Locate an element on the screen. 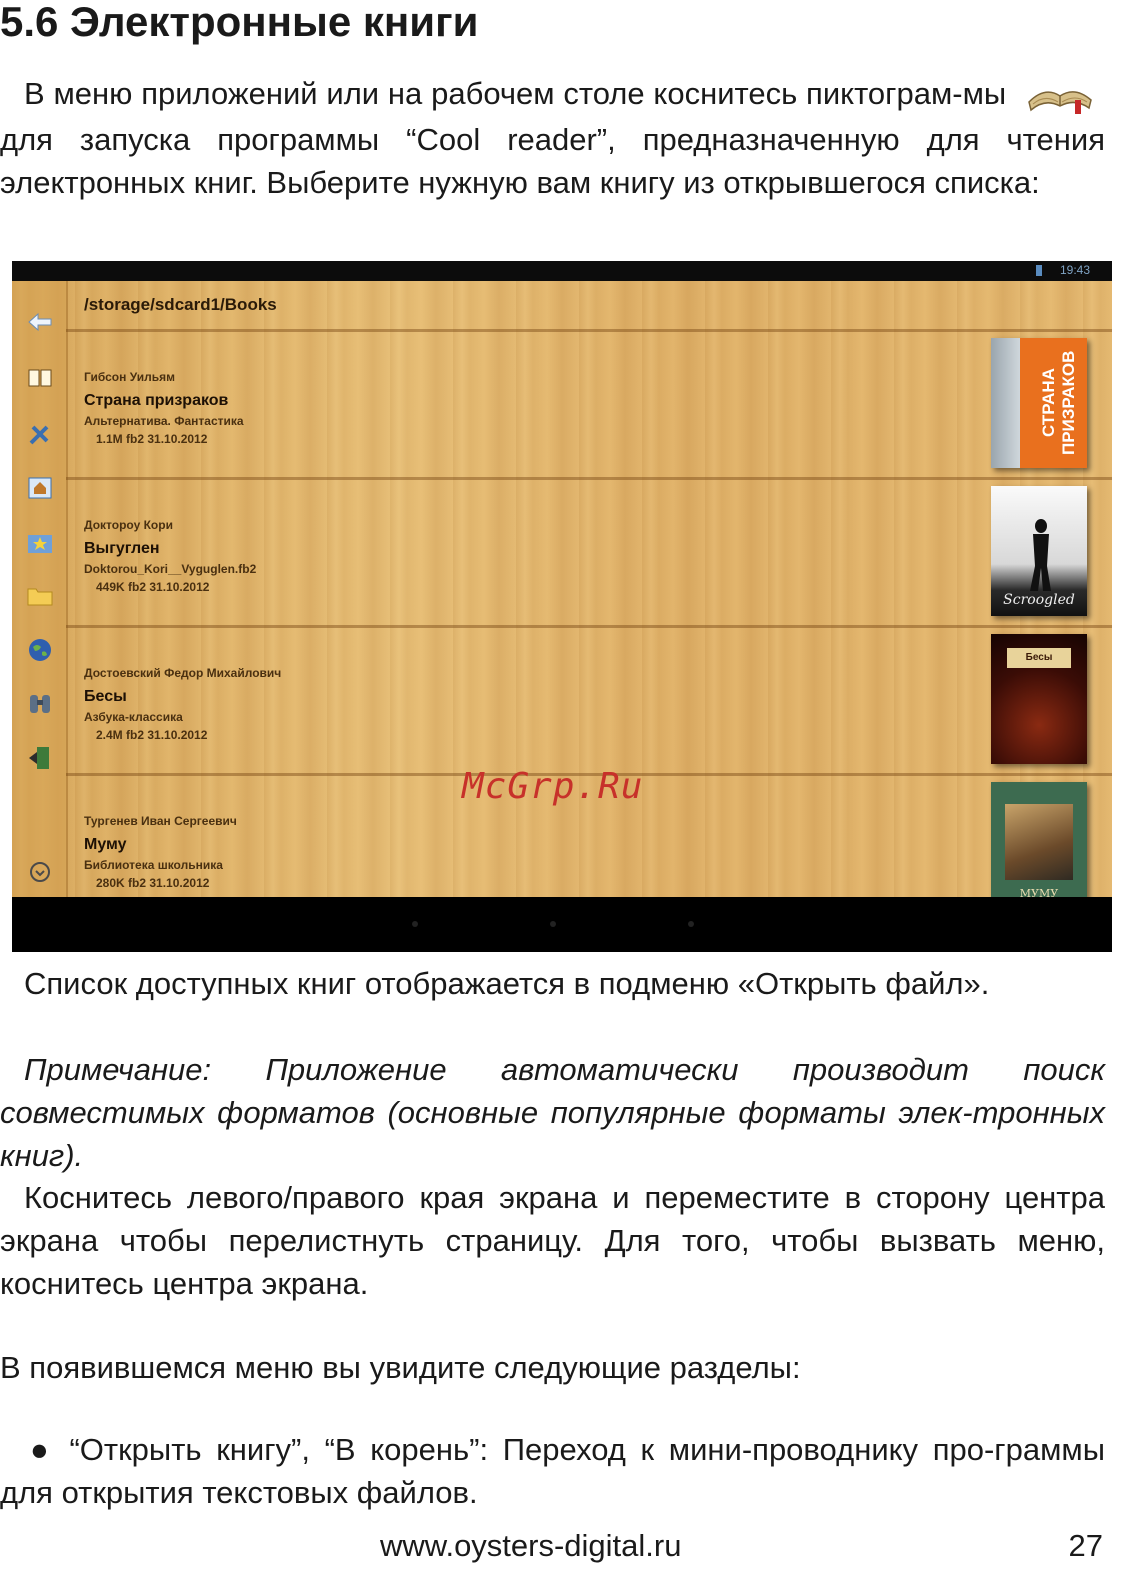  reader-sidebar is located at coordinates (40, 589).